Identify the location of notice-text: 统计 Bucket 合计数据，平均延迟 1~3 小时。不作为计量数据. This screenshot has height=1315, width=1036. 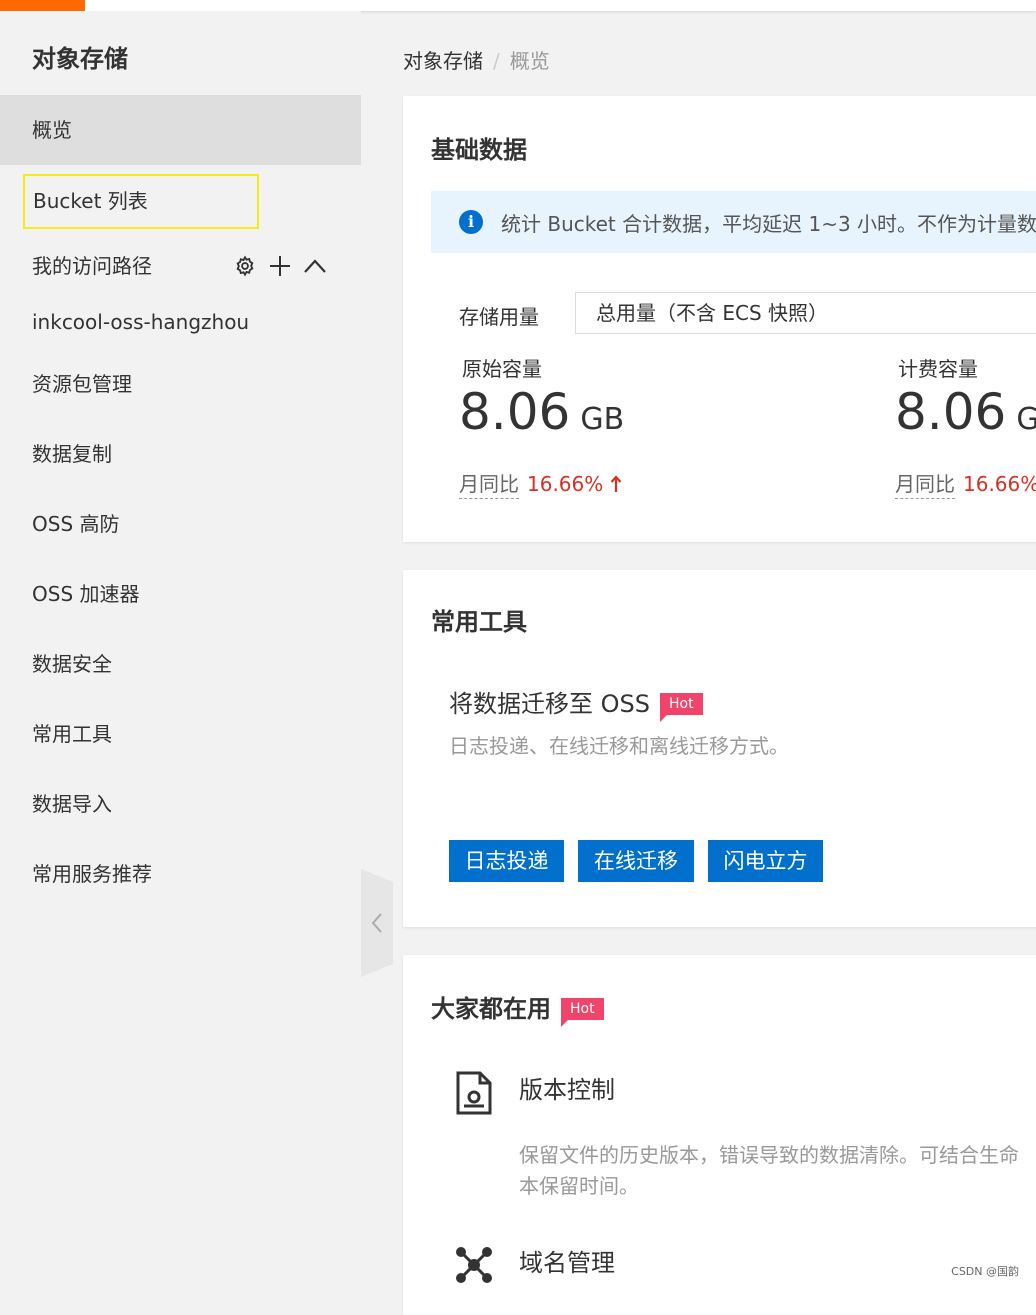
(768, 224).